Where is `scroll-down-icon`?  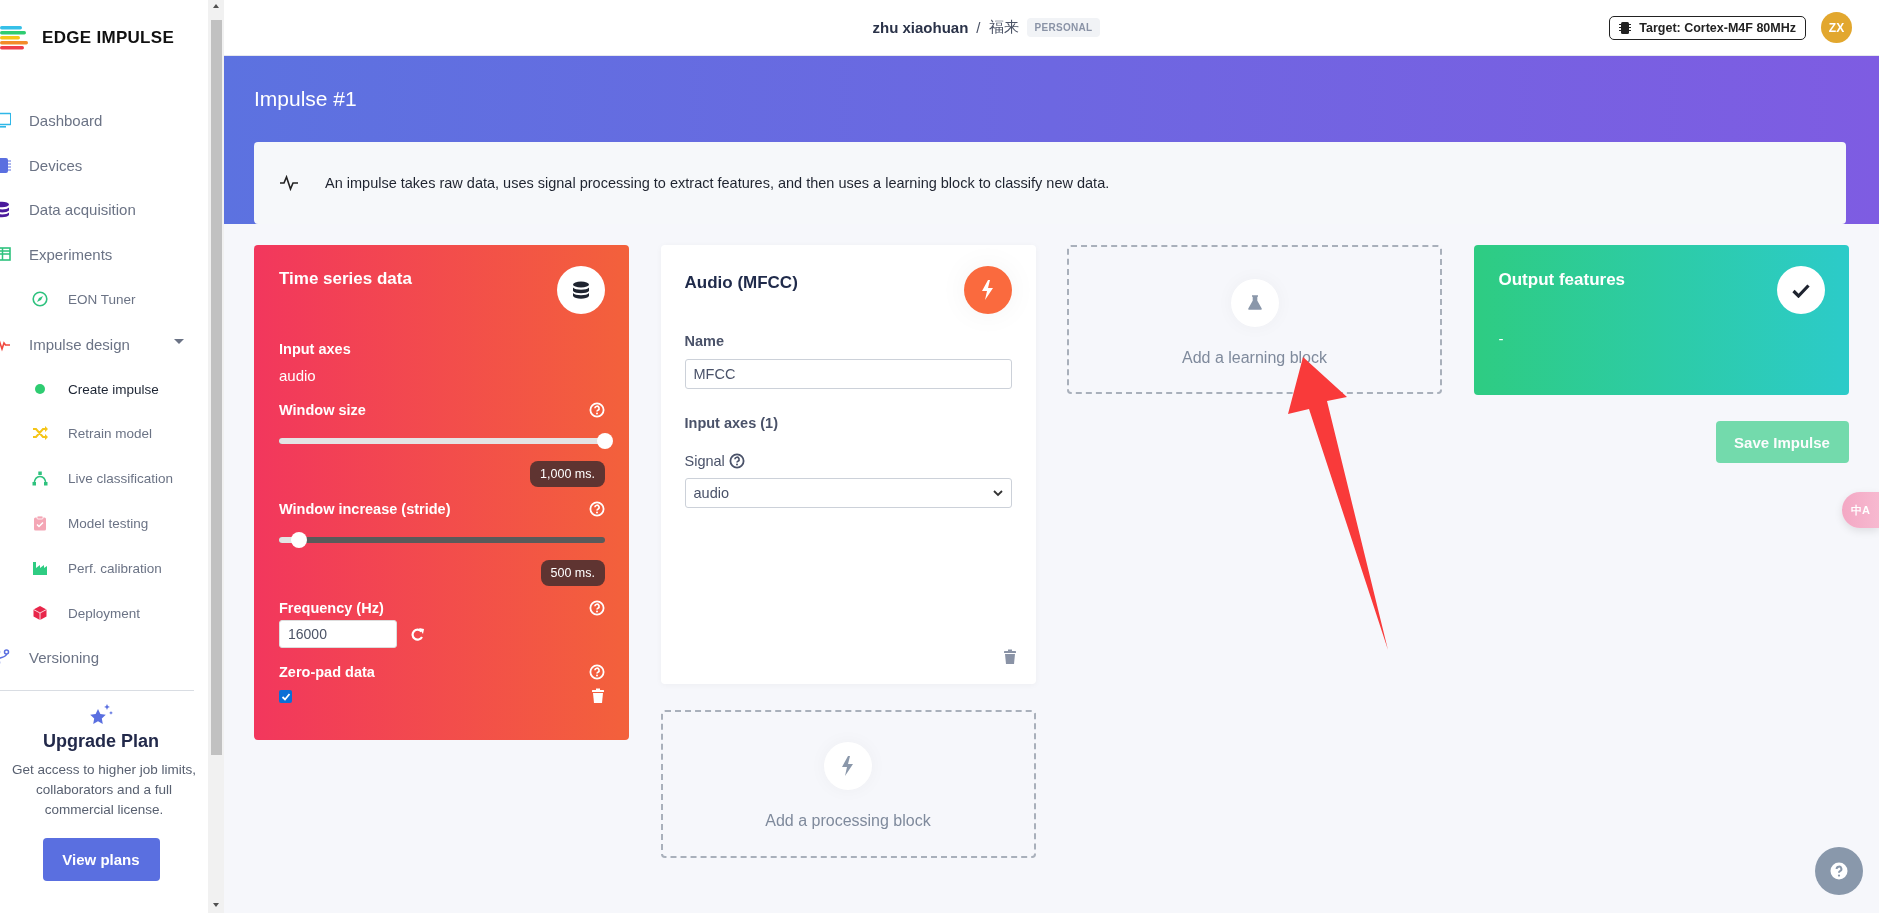 scroll-down-icon is located at coordinates (216, 905).